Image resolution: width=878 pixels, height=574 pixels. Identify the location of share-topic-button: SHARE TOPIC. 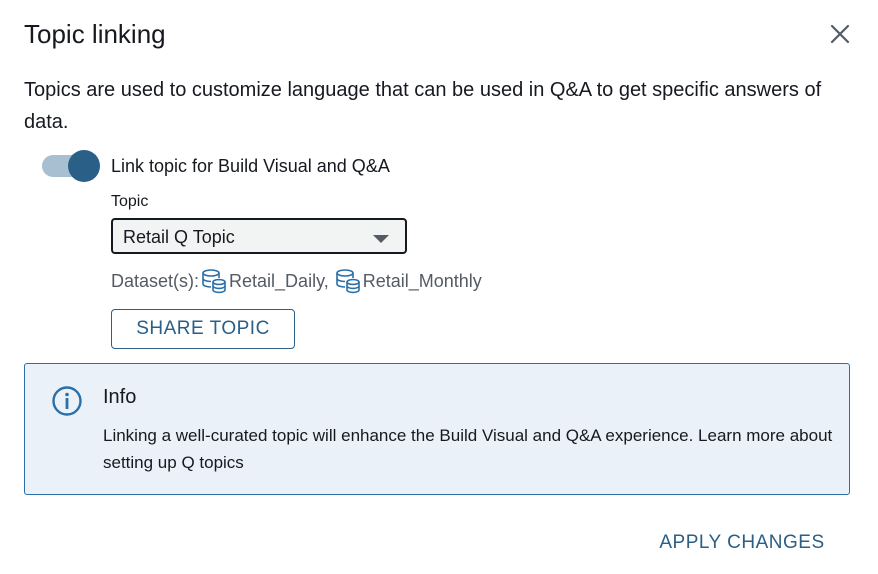
(203, 329).